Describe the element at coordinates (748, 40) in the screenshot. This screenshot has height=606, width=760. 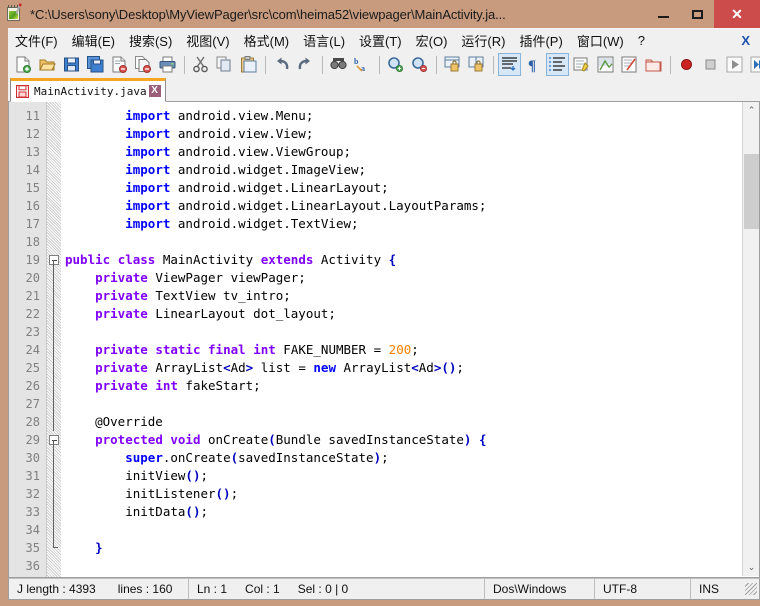
I see `close-document-icon: X` at that location.